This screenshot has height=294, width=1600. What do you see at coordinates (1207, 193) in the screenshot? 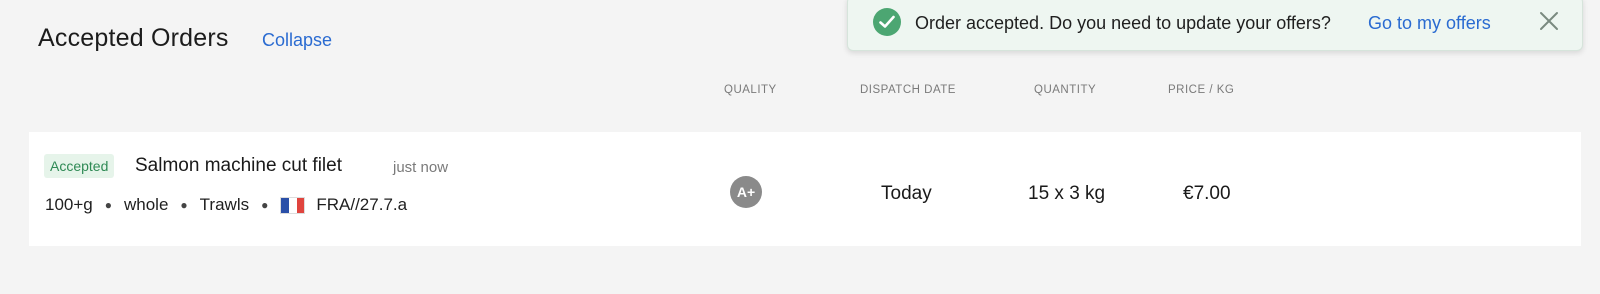
I see `price-value: €7.00` at bounding box center [1207, 193].